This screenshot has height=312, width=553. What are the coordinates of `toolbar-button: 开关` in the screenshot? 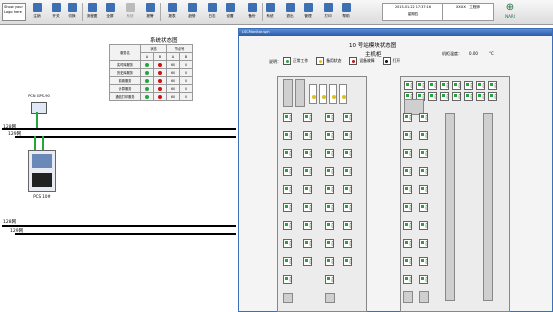 It's located at (56, 12).